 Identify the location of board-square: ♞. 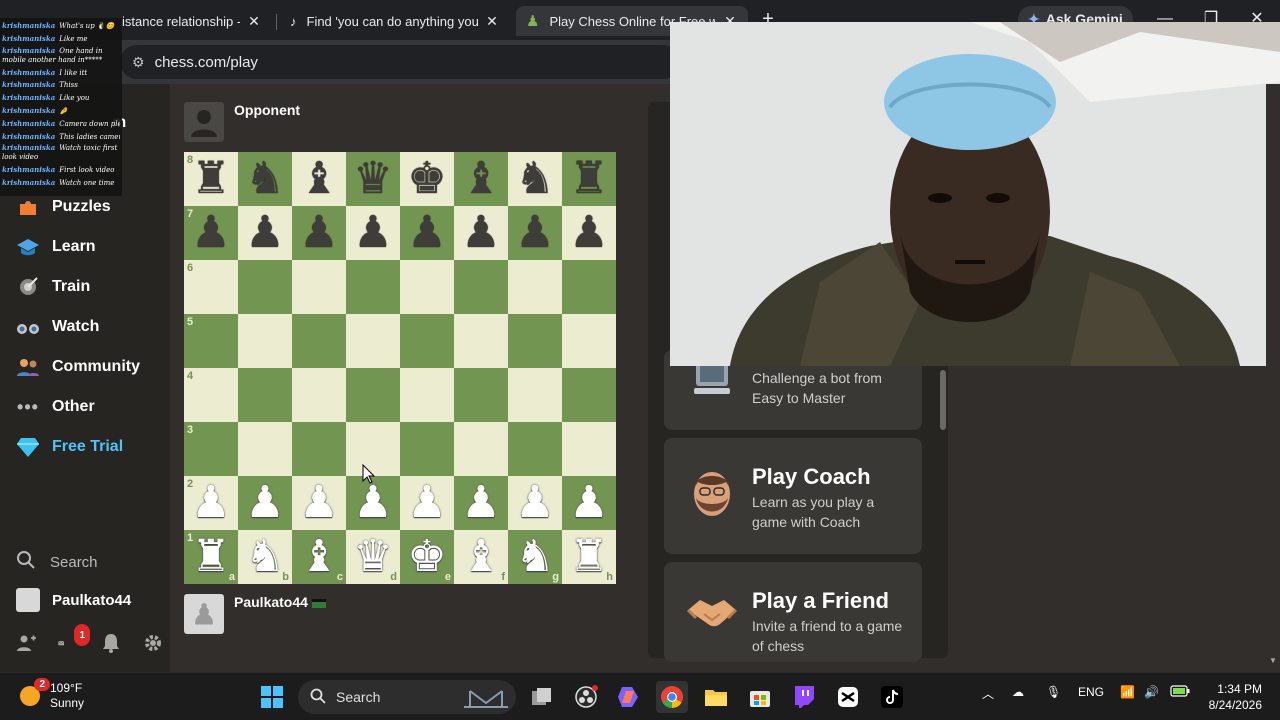
(265, 179).